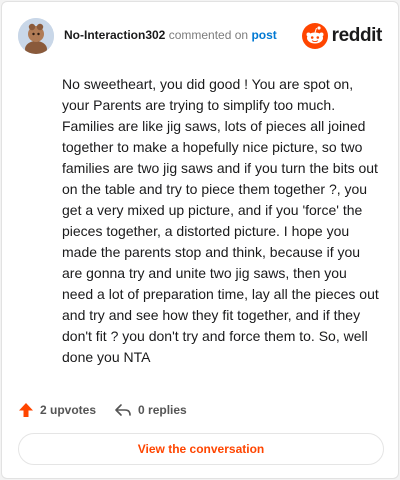 This screenshot has height=480, width=400. I want to click on snoo-avatar-icon, so click(36, 36).